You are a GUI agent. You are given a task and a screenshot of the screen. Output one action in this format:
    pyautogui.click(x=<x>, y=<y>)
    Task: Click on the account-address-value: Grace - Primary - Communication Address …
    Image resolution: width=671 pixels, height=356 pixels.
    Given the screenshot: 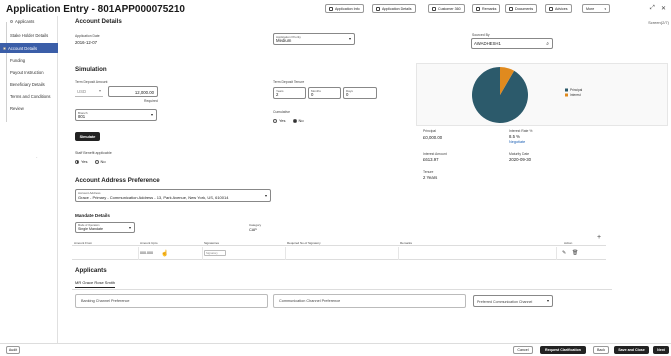 What is the action you would take?
    pyautogui.click(x=153, y=197)
    